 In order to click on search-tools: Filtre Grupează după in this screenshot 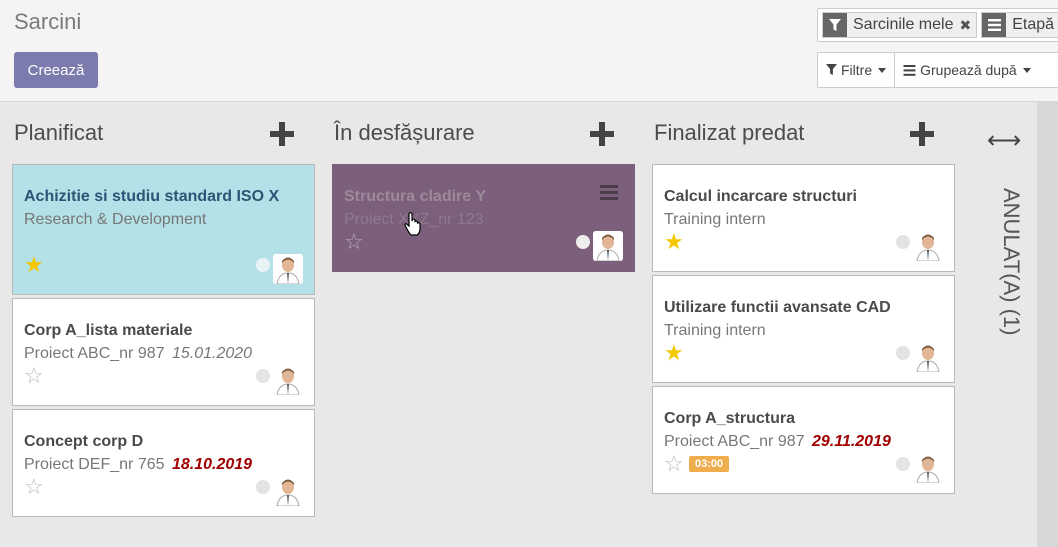, I will do `click(937, 70)`.